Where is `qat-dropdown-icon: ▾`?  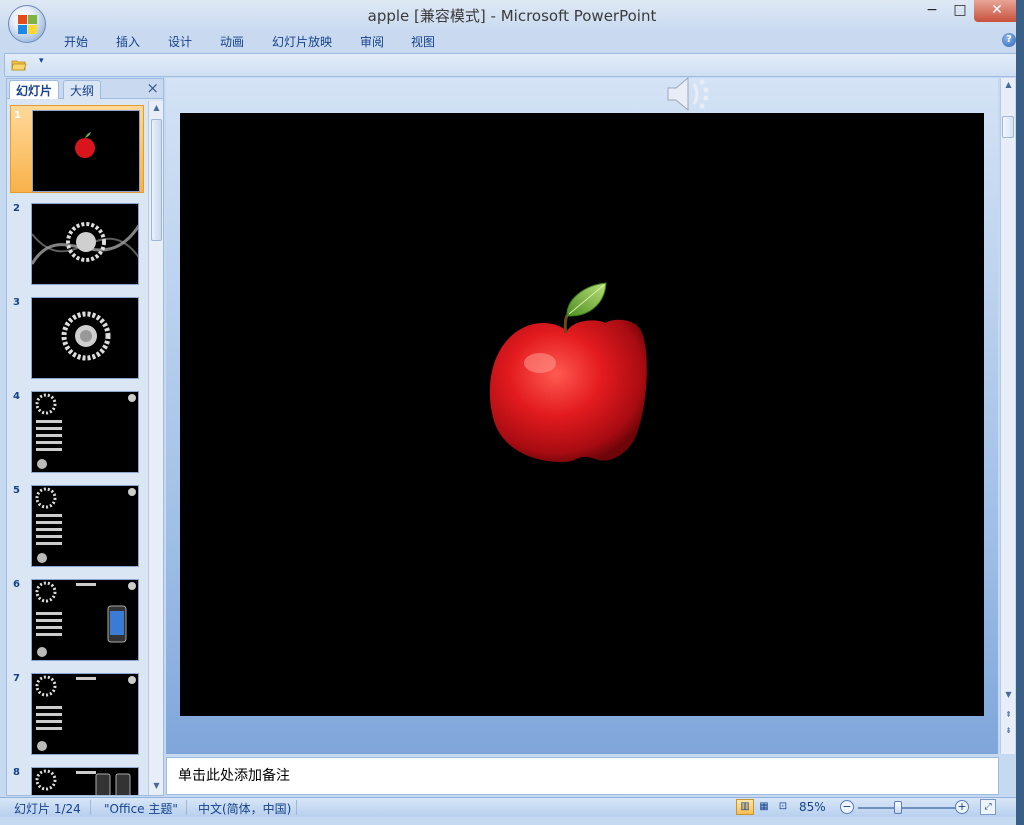 qat-dropdown-icon: ▾ is located at coordinates (41, 61).